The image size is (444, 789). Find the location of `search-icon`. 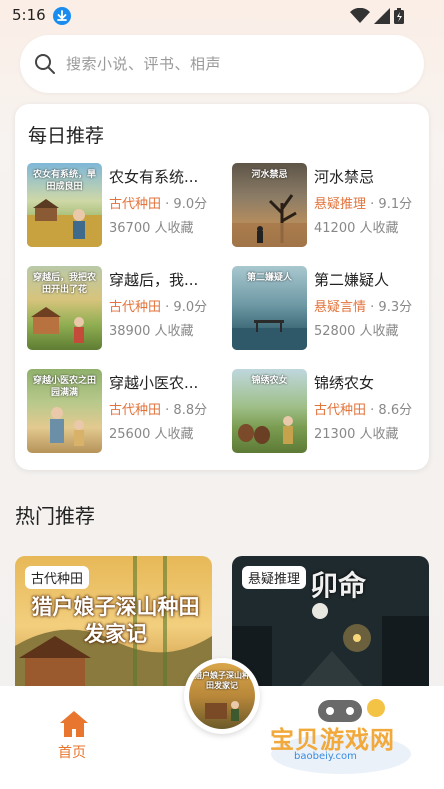

search-icon is located at coordinates (45, 64).